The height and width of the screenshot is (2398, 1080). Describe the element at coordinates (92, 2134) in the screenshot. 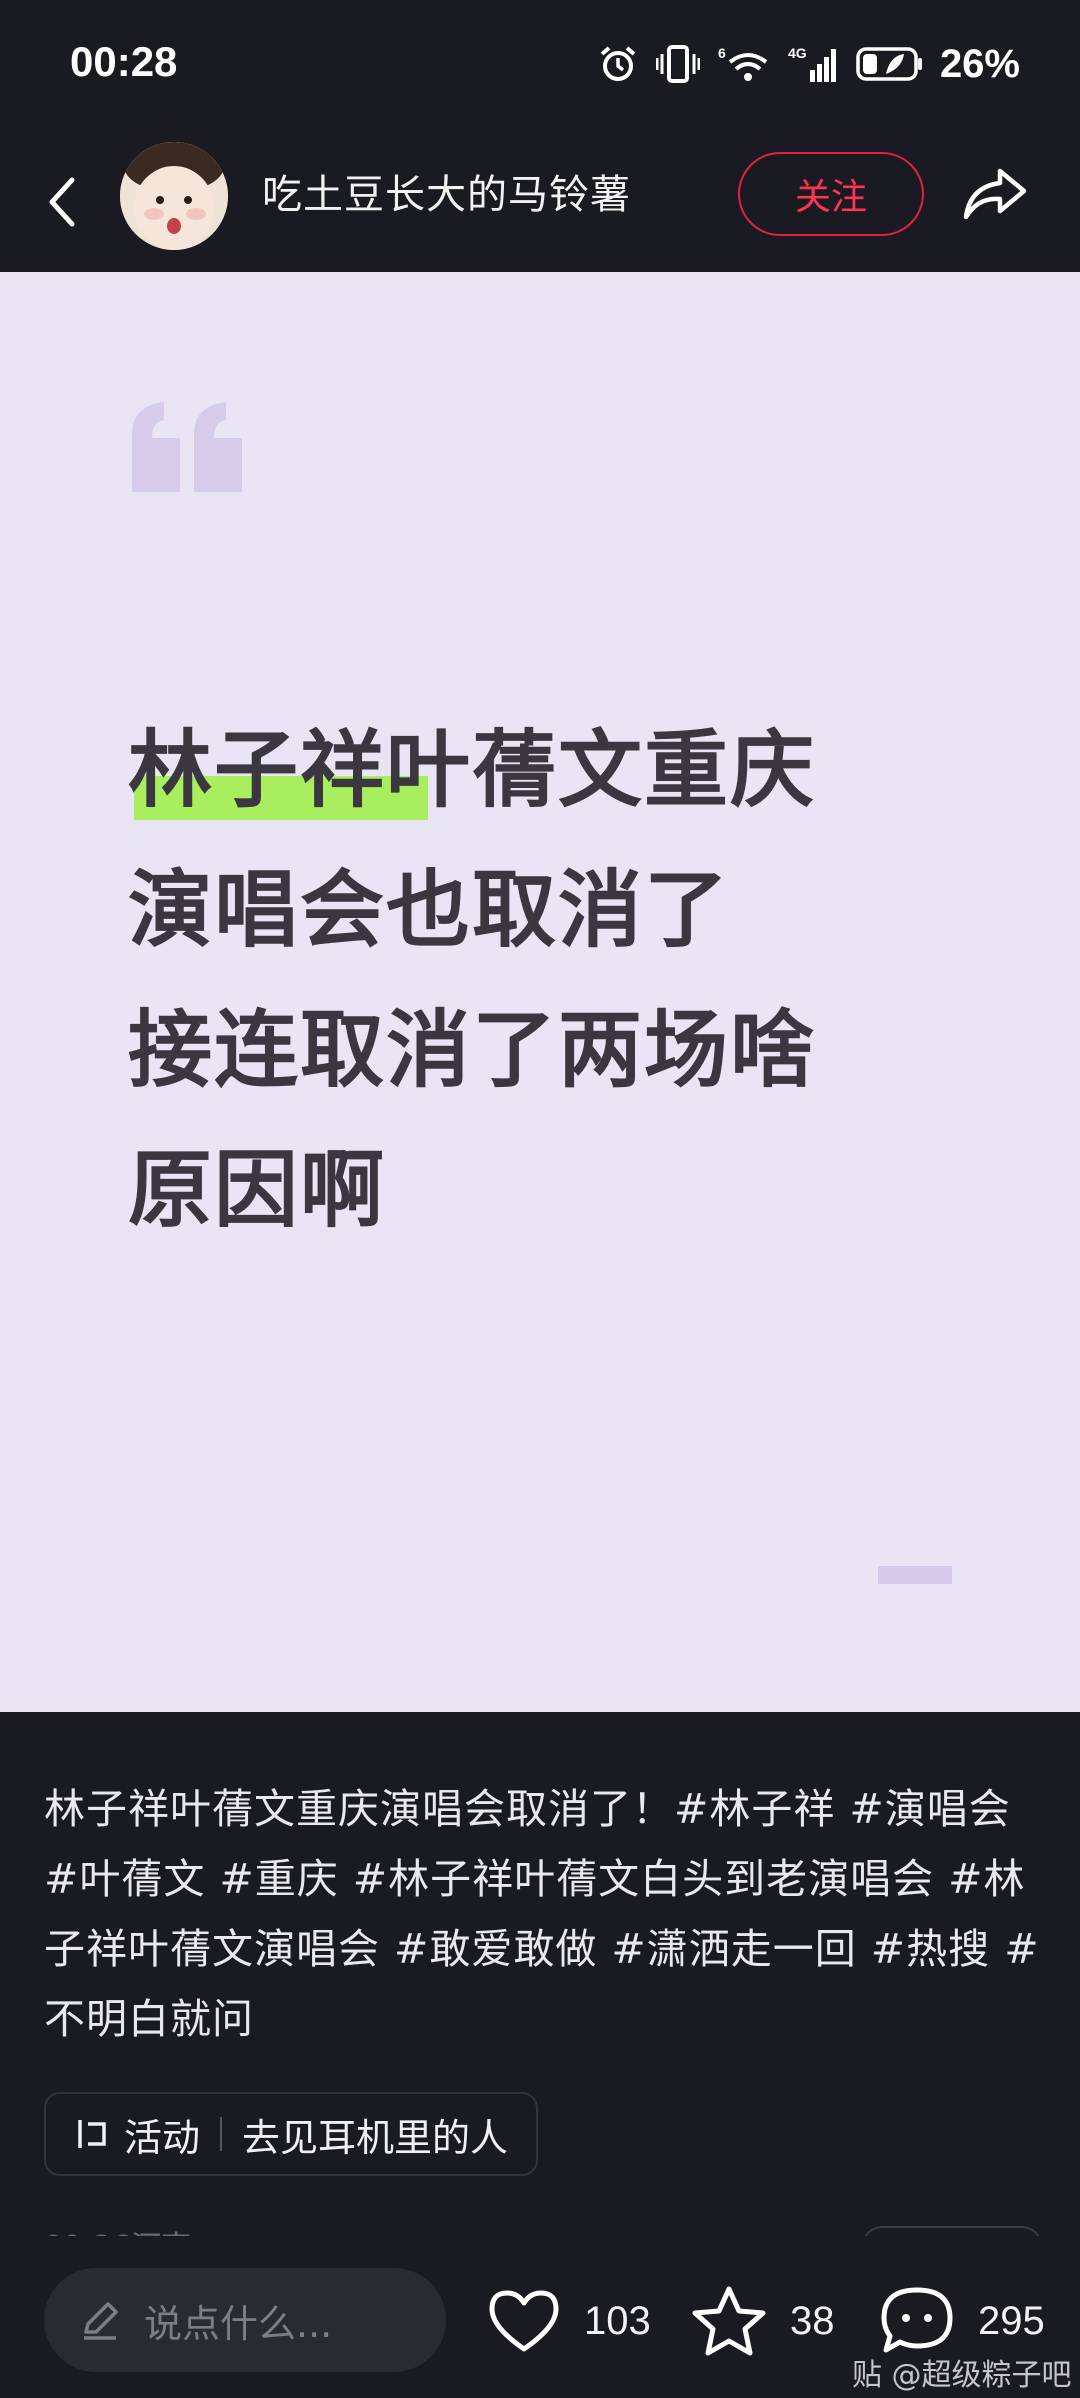

I see `activity-icon` at that location.